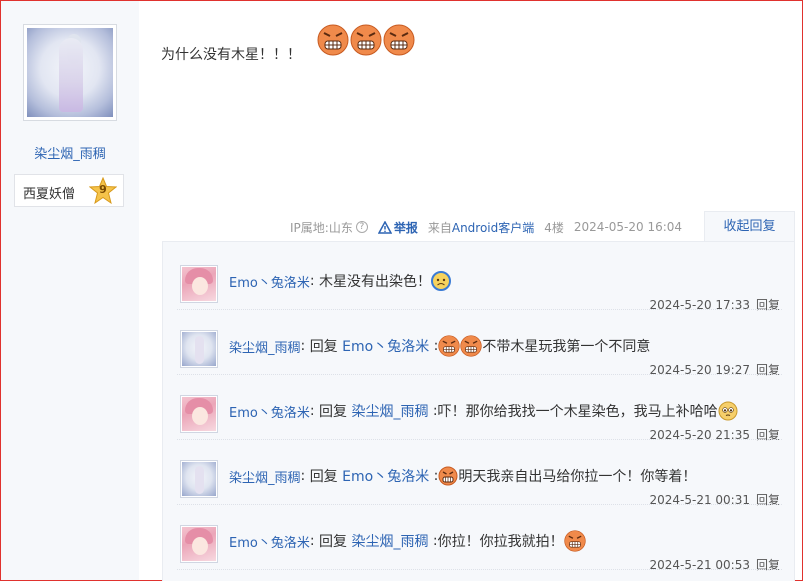 The height and width of the screenshot is (581, 803). What do you see at coordinates (500, 542) in the screenshot?
I see `reply-text: 你拉！你拉我就拍！` at bounding box center [500, 542].